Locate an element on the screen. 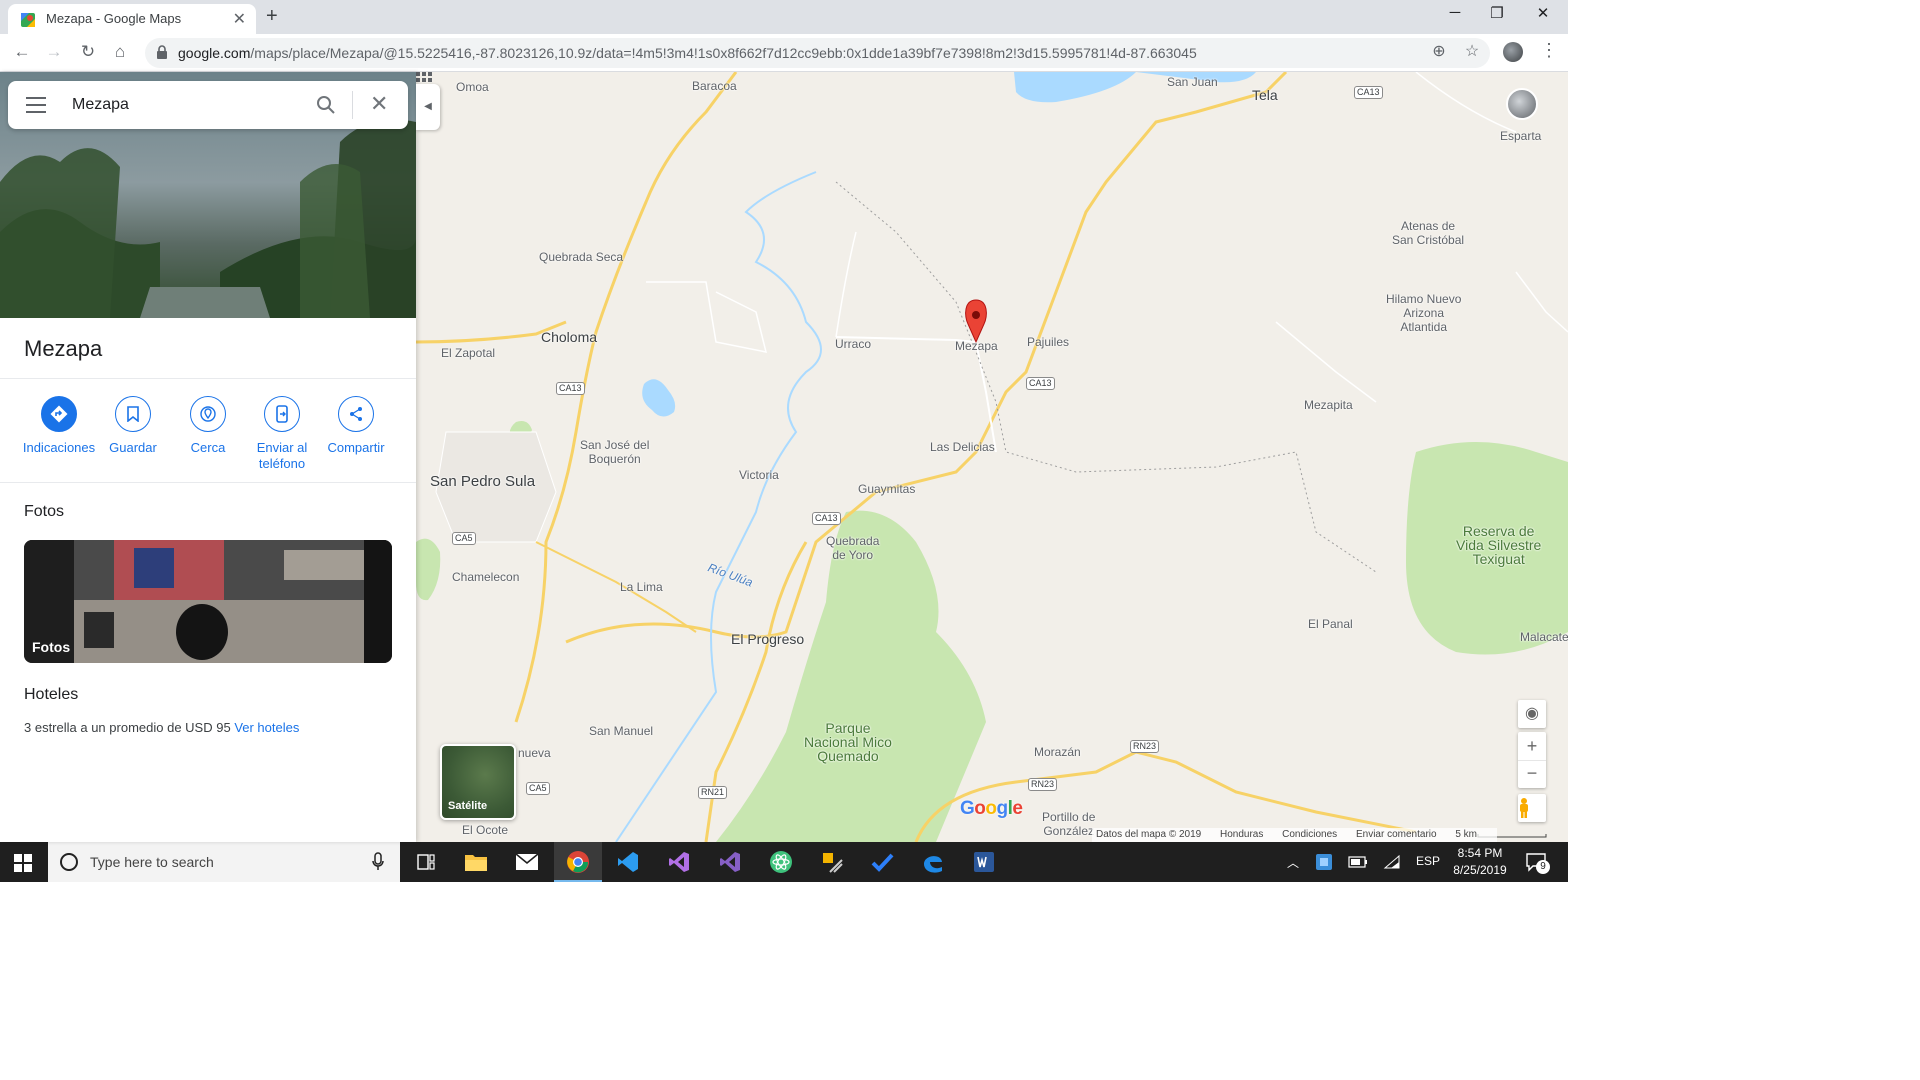 The width and height of the screenshot is (1920, 1080). zoom-in-button: + is located at coordinates (1532, 746).